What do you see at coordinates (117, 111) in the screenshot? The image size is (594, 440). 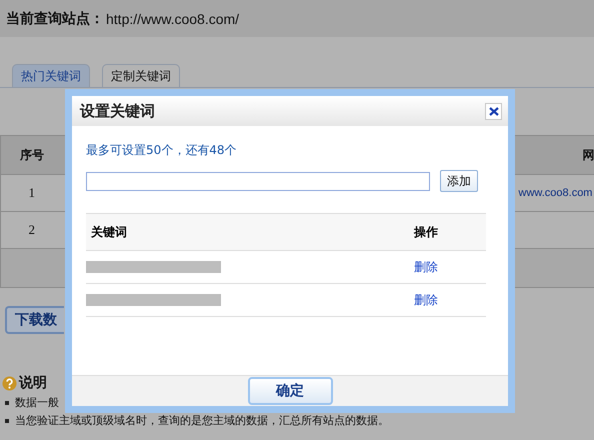 I see `dialog-title: 设置关键词` at bounding box center [117, 111].